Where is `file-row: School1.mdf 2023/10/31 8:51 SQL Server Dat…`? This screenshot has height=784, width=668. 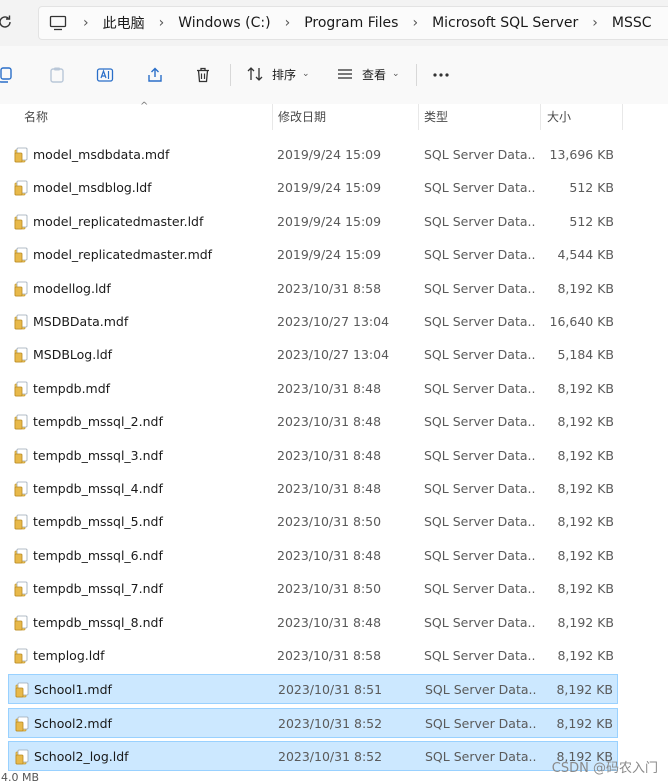
file-row: School1.mdf 2023/10/31 8:51 SQL Server Dat… is located at coordinates (313, 689).